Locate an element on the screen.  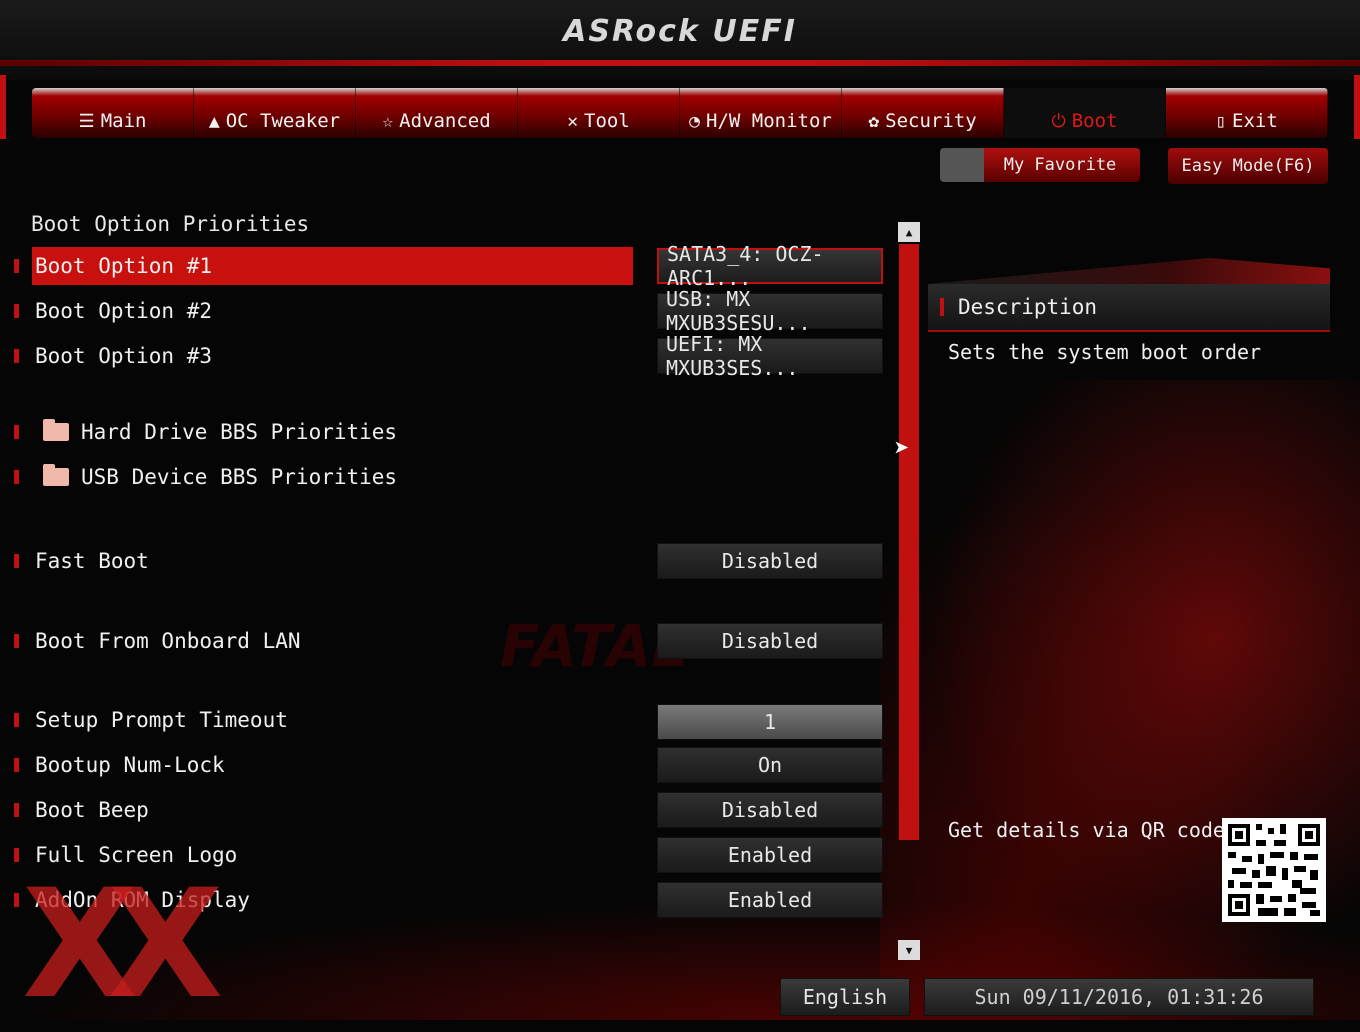
tab-security: ✿ Security is located at coordinates (923, 113).